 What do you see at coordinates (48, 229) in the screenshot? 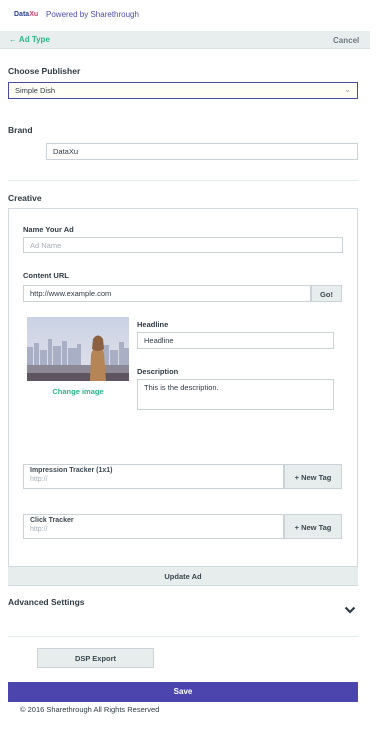
I see `ad-name-label: Name Your Ad` at bounding box center [48, 229].